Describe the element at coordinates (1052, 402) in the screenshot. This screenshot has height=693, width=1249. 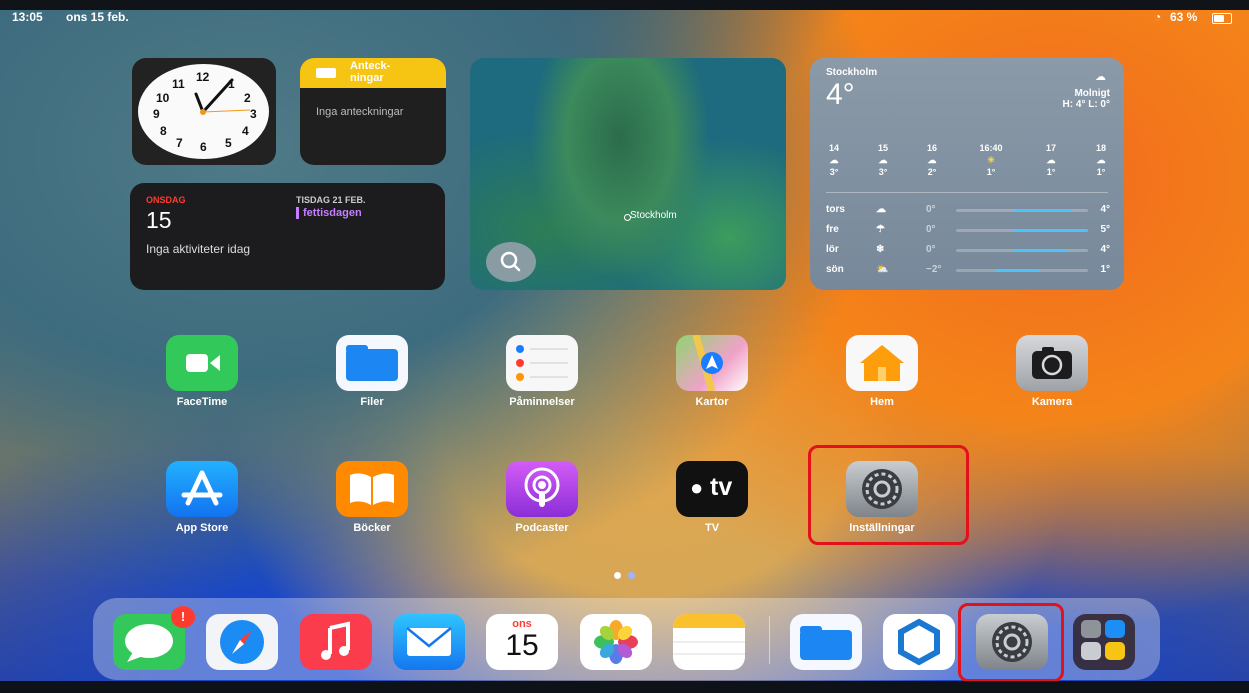
I see `app-label: Kamera` at that location.